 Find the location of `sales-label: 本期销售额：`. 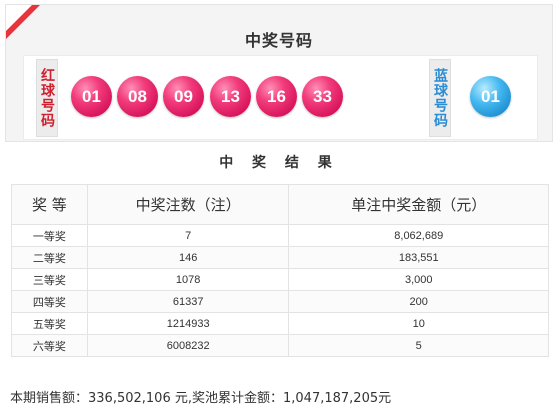

sales-label: 本期销售额： is located at coordinates (49, 398).